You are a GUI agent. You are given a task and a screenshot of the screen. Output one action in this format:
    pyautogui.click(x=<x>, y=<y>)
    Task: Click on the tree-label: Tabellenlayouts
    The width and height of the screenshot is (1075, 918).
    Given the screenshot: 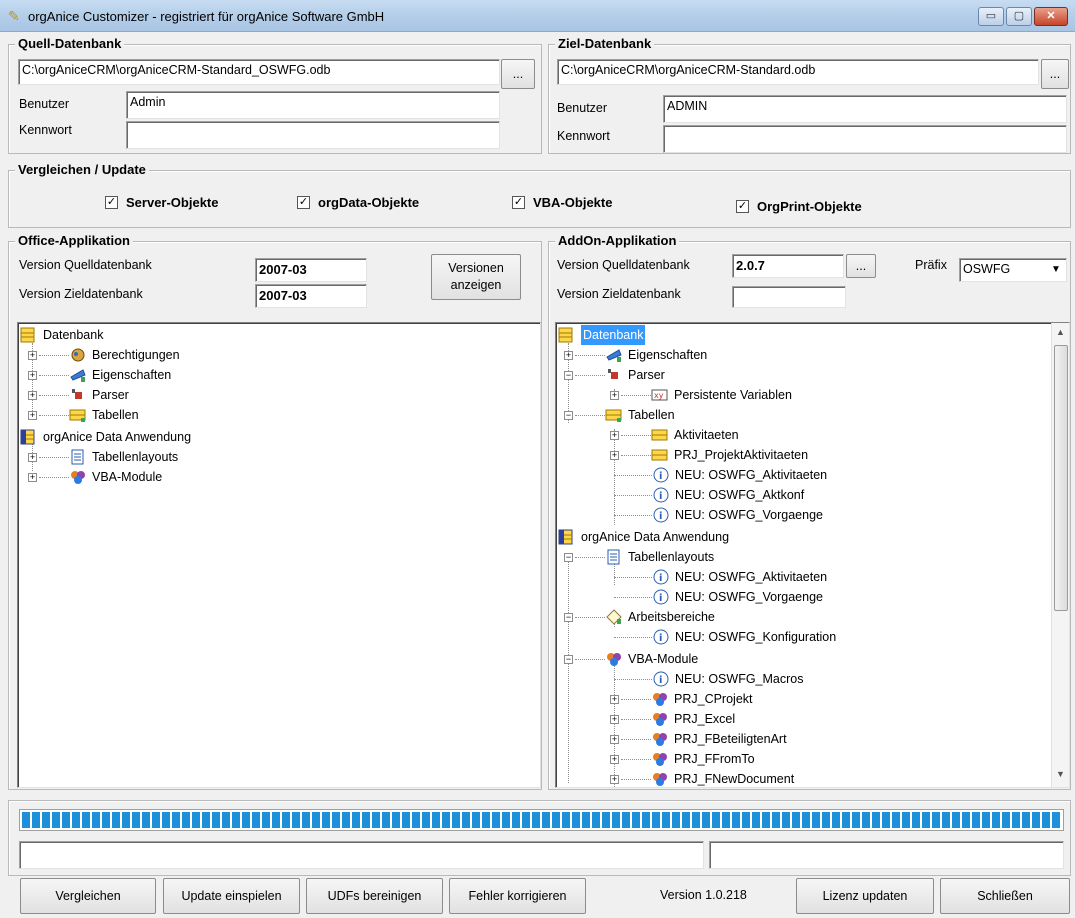 What is the action you would take?
    pyautogui.click(x=671, y=557)
    